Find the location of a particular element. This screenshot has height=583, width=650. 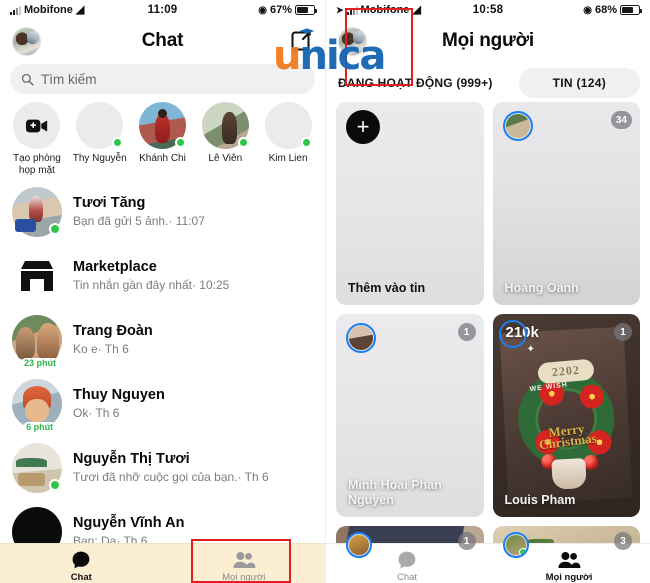

story-card-add: + Thêm vào tin is located at coordinates (410, 203).